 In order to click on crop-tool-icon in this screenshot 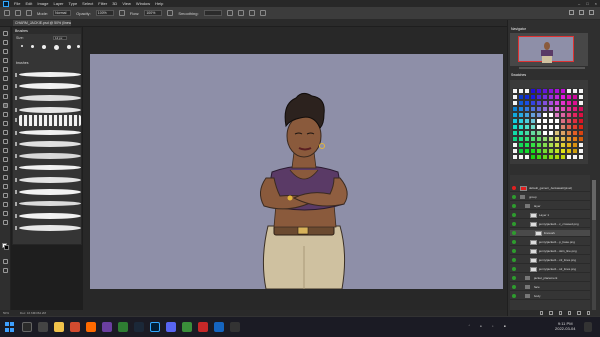, I will do `click(5, 69)`.